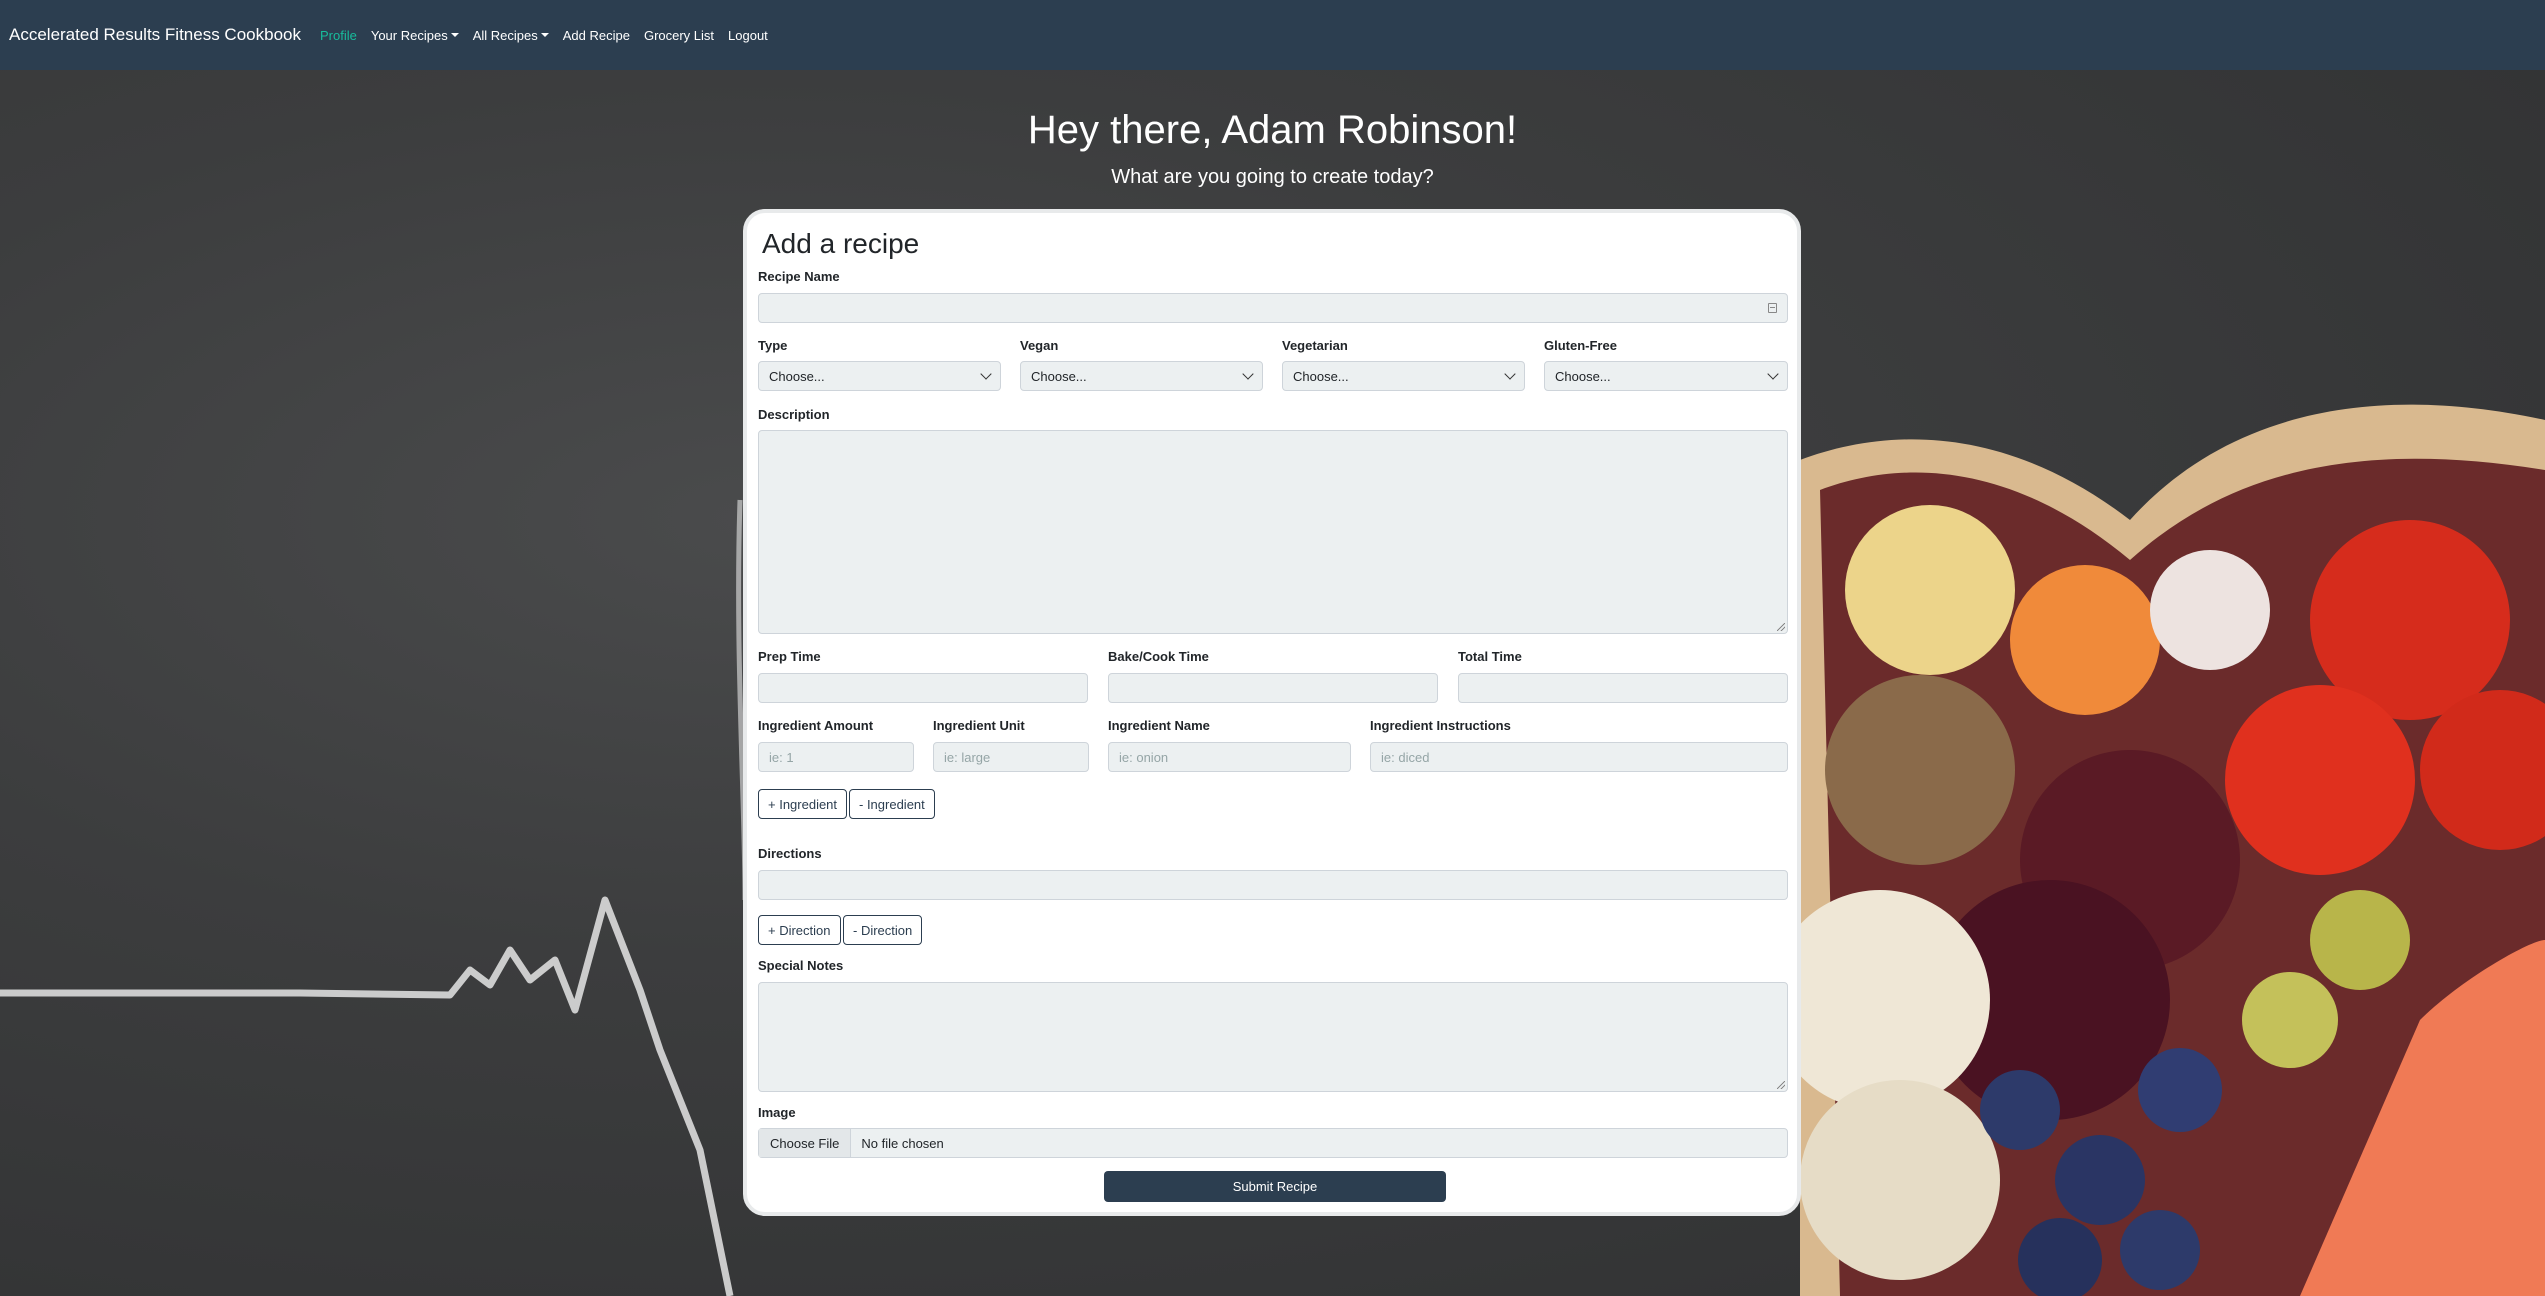 Image resolution: width=2545 pixels, height=1296 pixels. What do you see at coordinates (1440, 725) in the screenshot?
I see `ingredient-instructions-label: Ingredient Instructions` at bounding box center [1440, 725].